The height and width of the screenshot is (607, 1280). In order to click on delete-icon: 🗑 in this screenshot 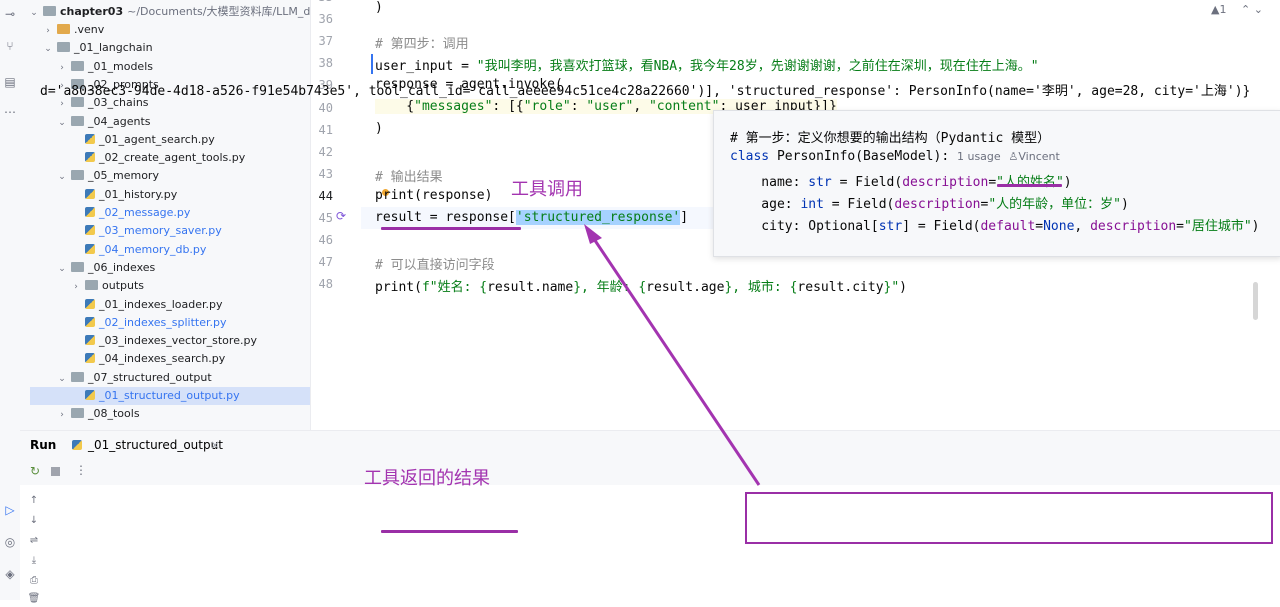, I will do `click(34, 600)`.